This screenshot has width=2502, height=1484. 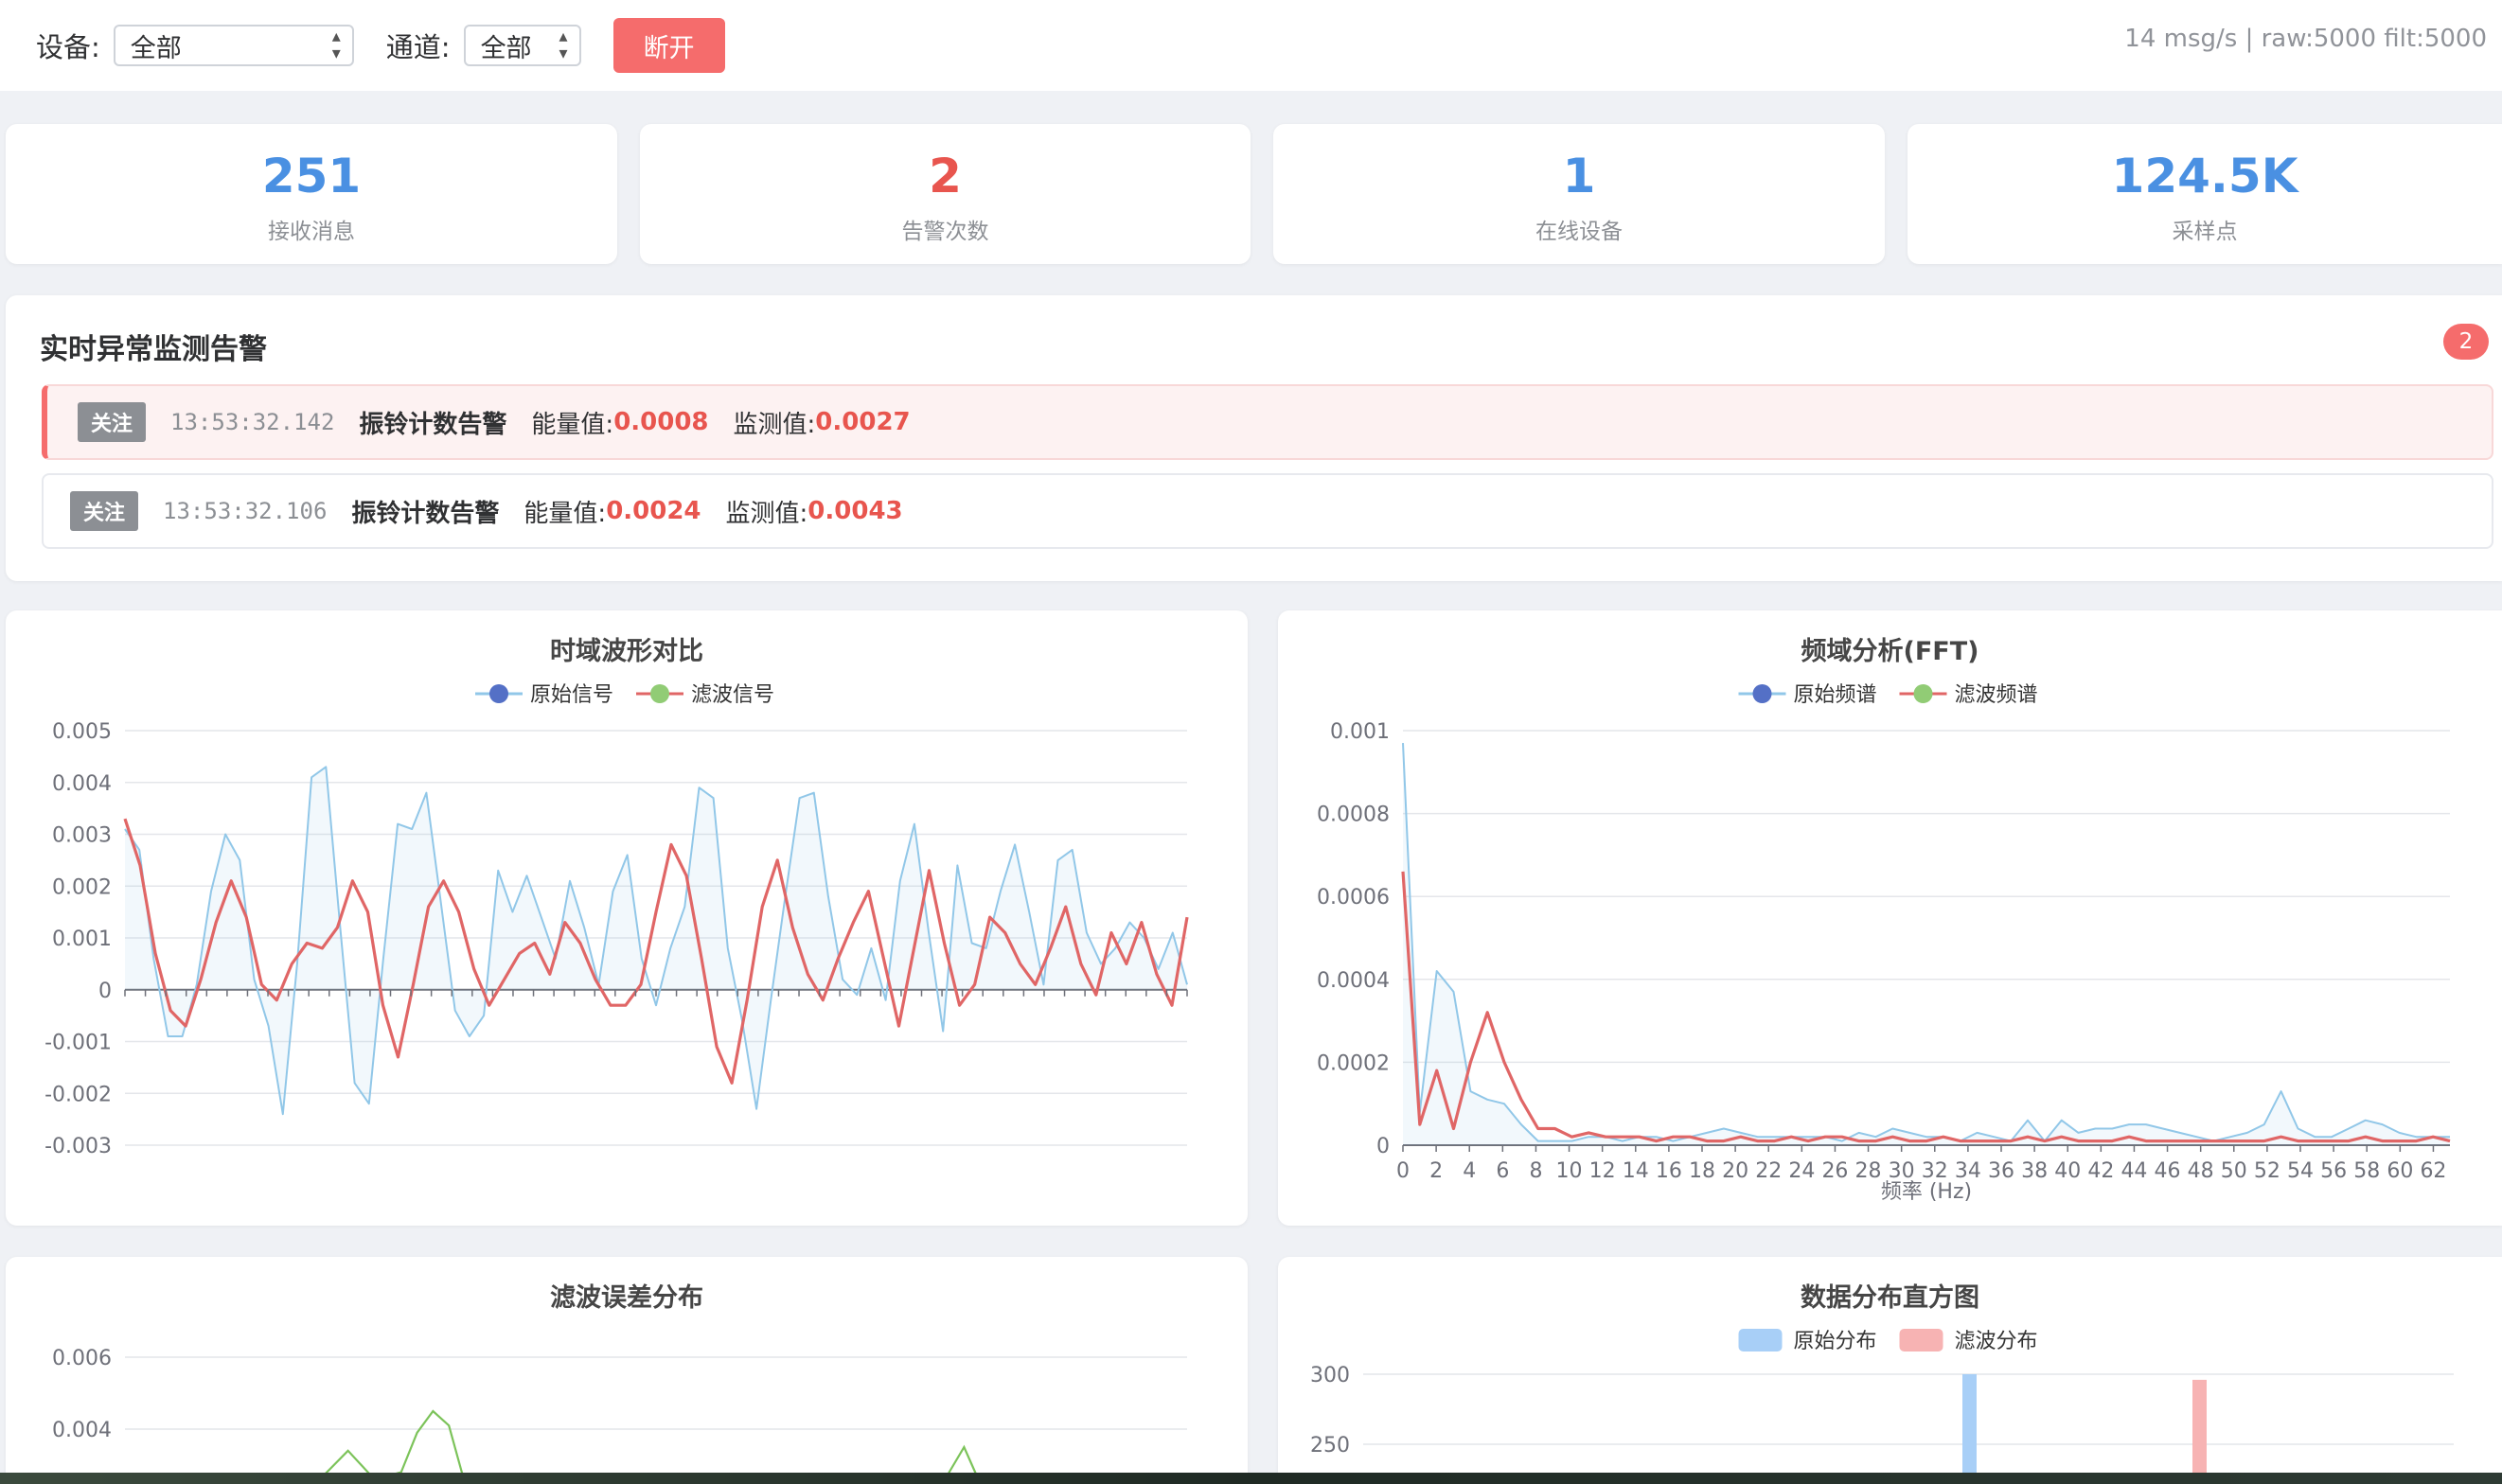 What do you see at coordinates (2034, 1171) in the screenshot?
I see `x-tick-label: 38` at bounding box center [2034, 1171].